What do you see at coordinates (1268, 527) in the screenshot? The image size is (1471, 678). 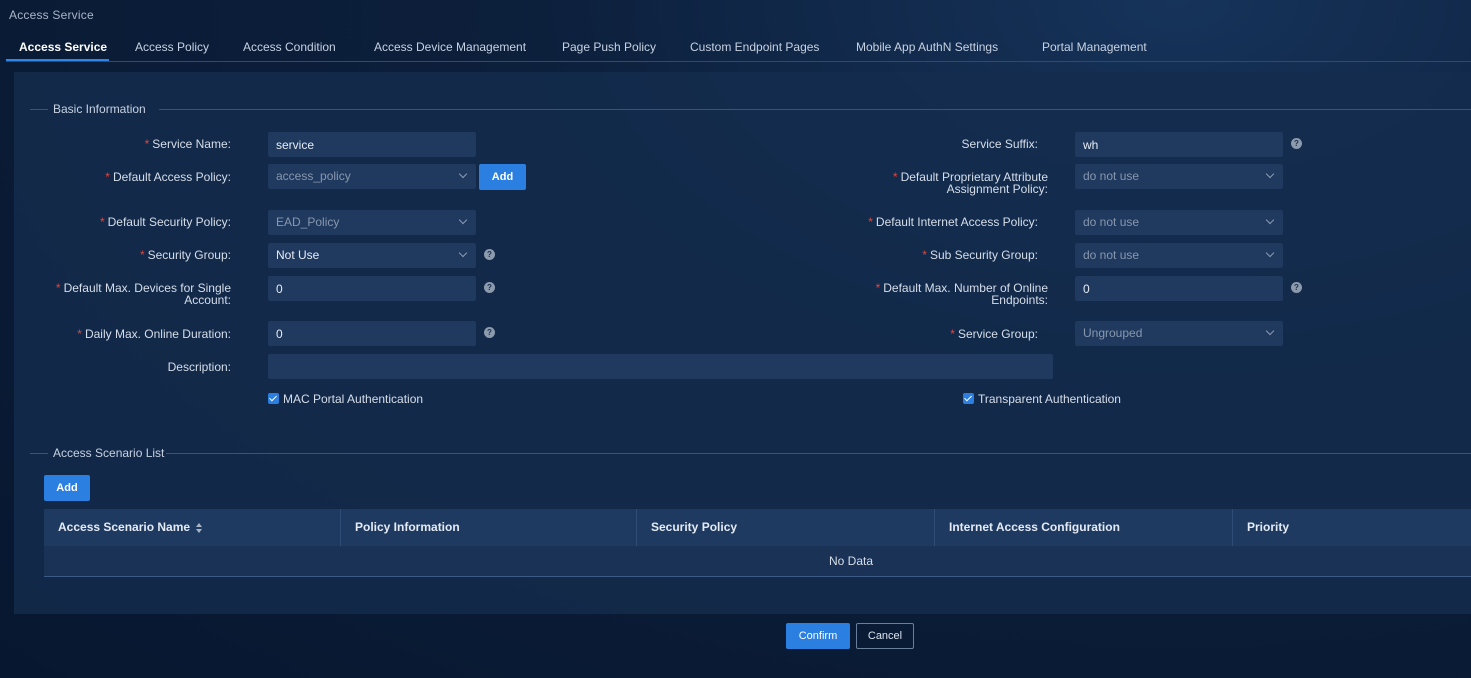 I see `column-header-priority: Priority` at bounding box center [1268, 527].